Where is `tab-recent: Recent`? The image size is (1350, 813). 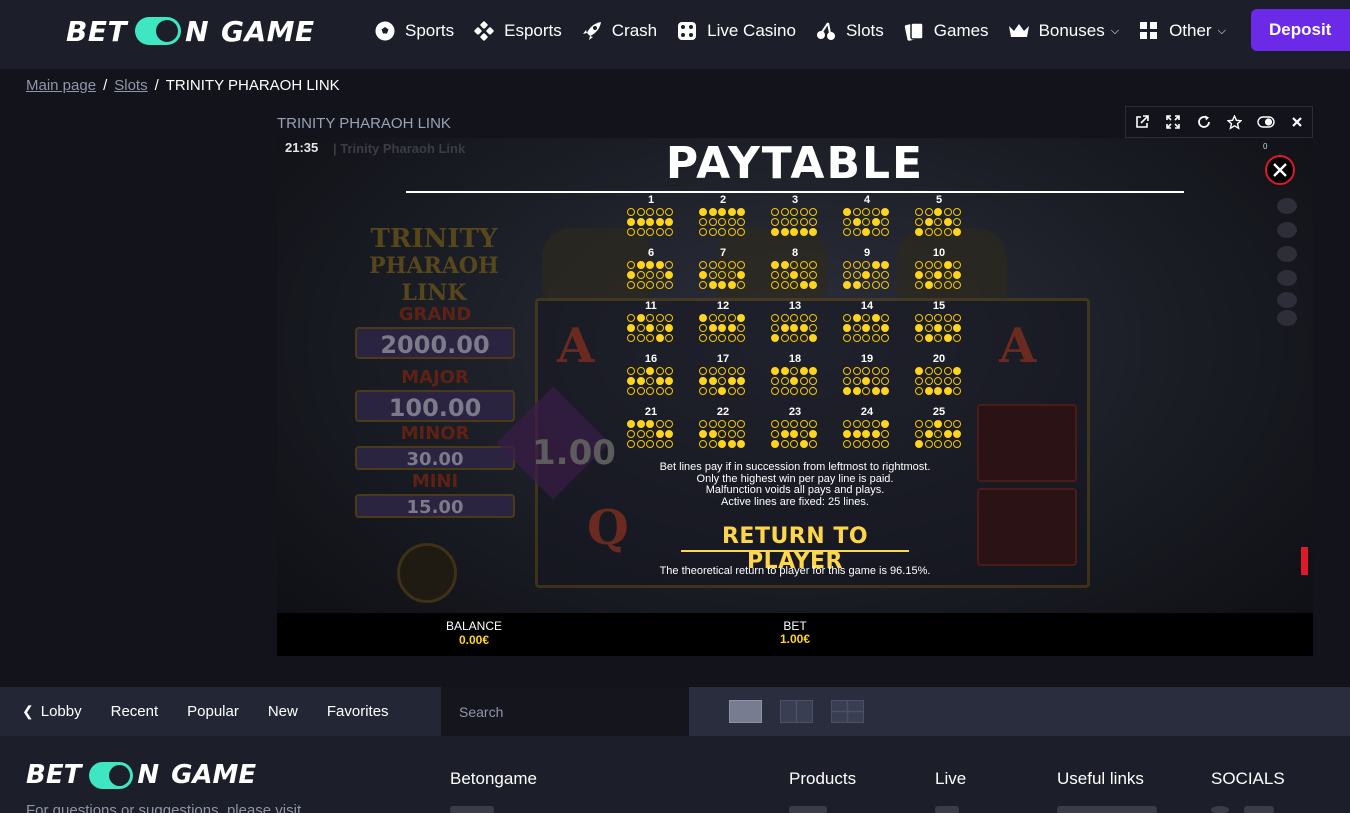 tab-recent: Recent is located at coordinates (135, 711).